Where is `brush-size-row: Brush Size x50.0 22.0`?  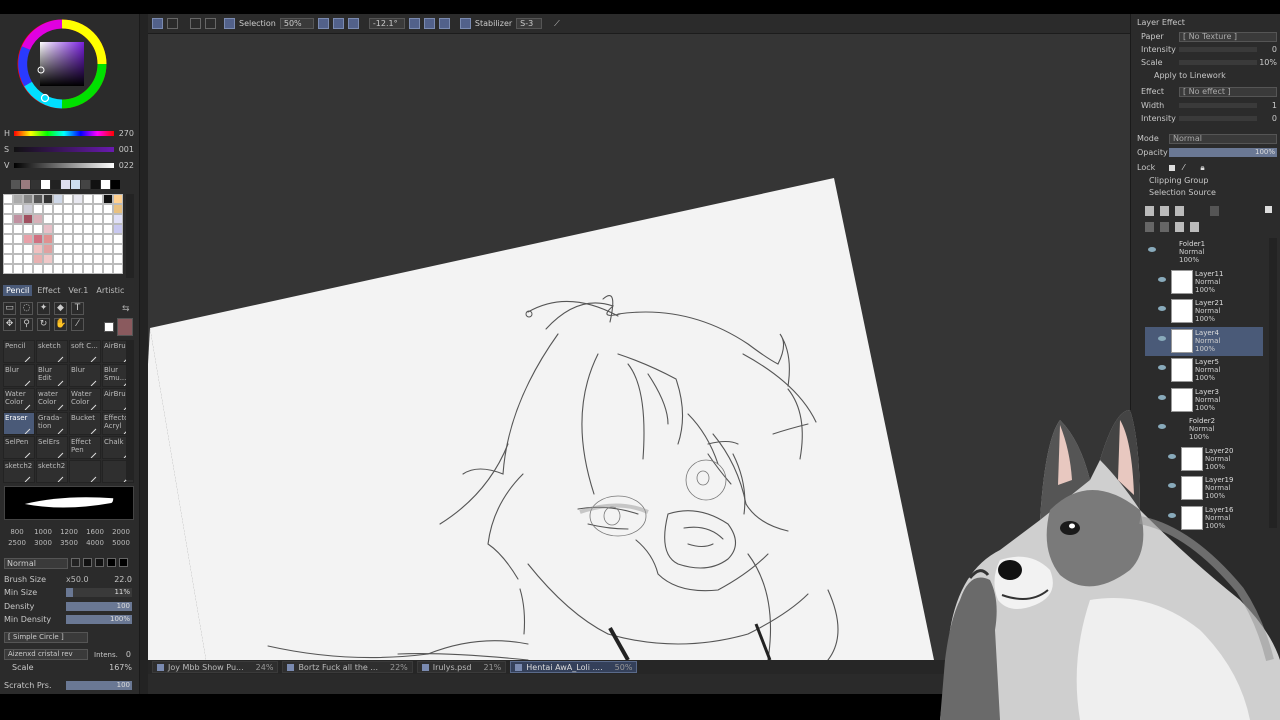 brush-size-row: Brush Size x50.0 22.0 is located at coordinates (70, 579).